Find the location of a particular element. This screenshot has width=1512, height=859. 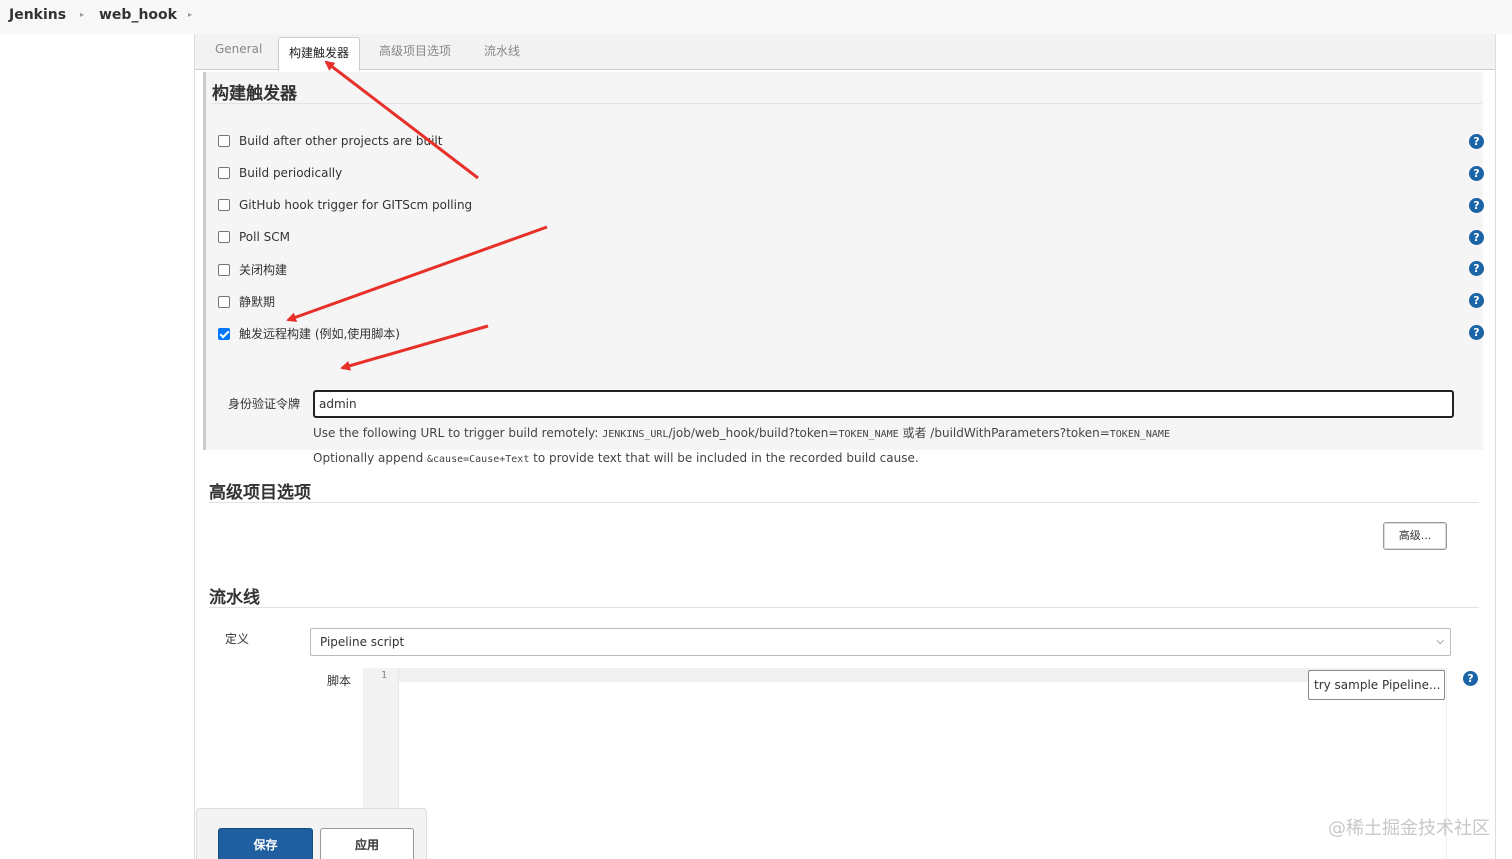

tab-general: General is located at coordinates (238, 49).